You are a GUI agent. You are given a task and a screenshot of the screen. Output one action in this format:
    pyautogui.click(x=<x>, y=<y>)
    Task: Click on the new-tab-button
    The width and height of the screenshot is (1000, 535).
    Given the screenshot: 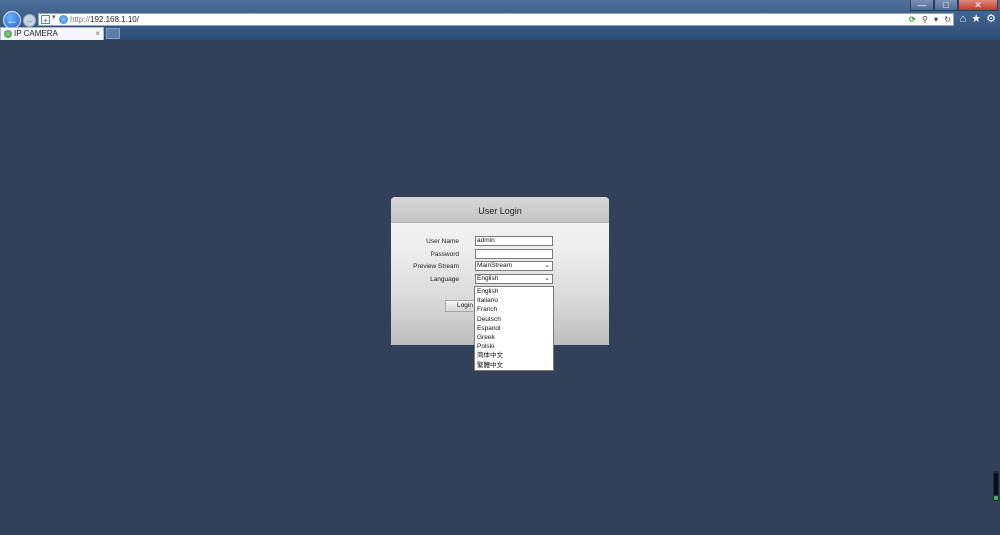 What is the action you would take?
    pyautogui.click(x=113, y=33)
    